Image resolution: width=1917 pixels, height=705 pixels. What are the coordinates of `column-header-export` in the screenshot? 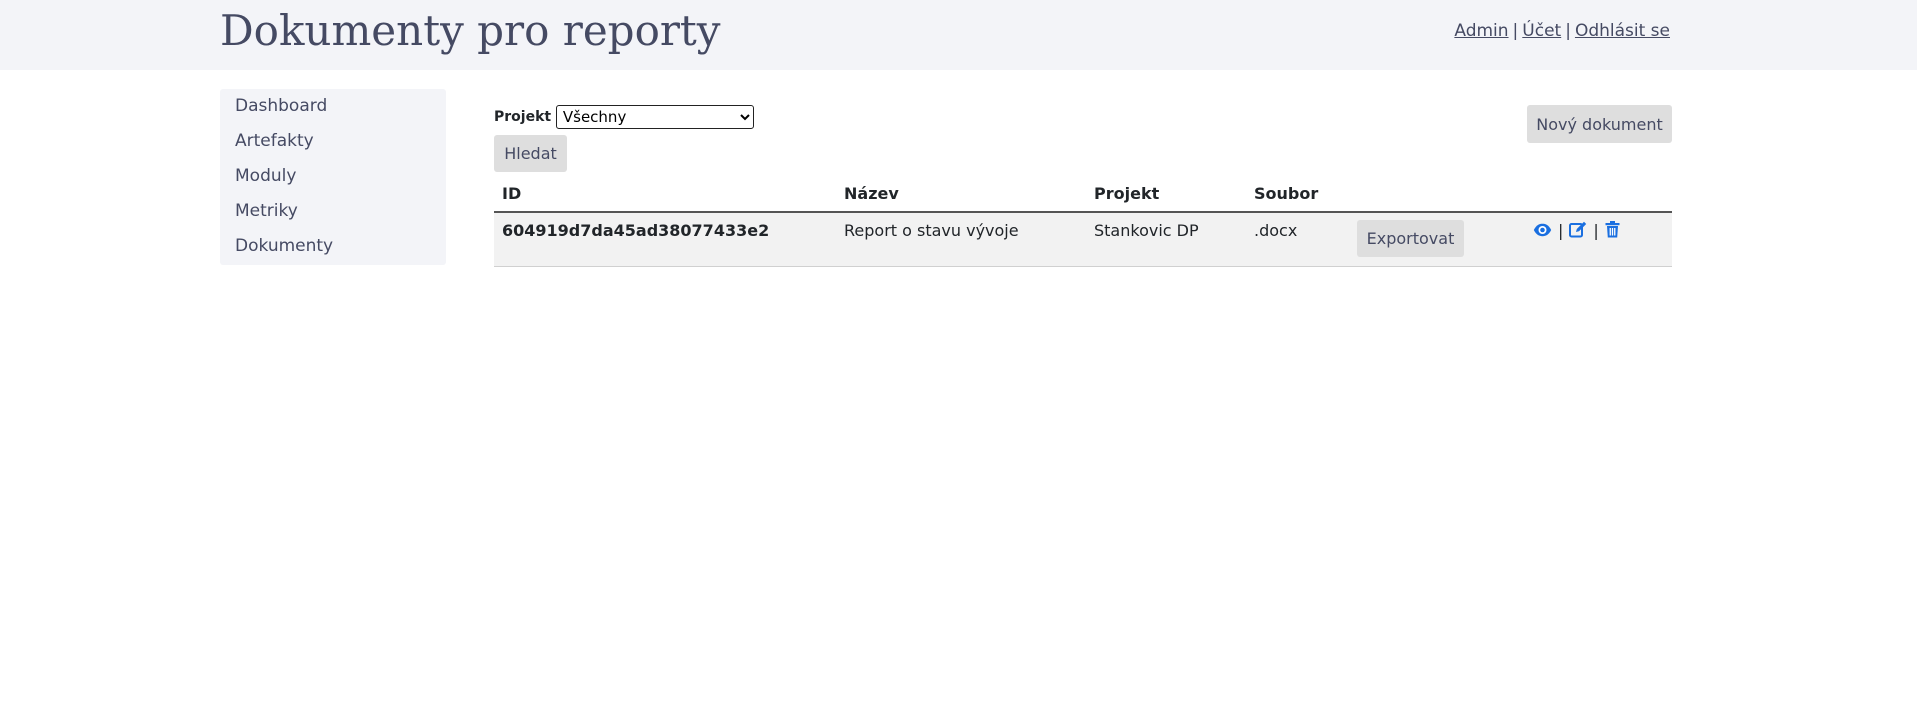 It's located at (1437, 194).